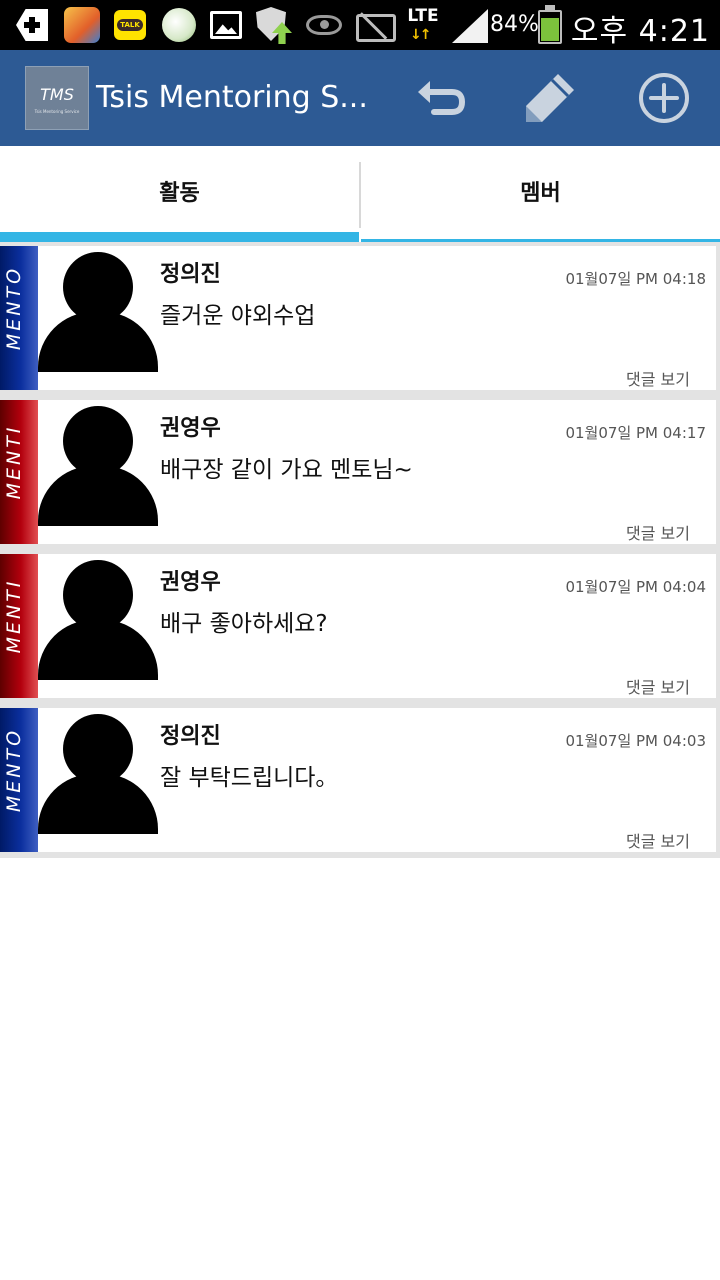 The height and width of the screenshot is (1280, 720). What do you see at coordinates (179, 237) in the screenshot?
I see `tab-selected-indicator` at bounding box center [179, 237].